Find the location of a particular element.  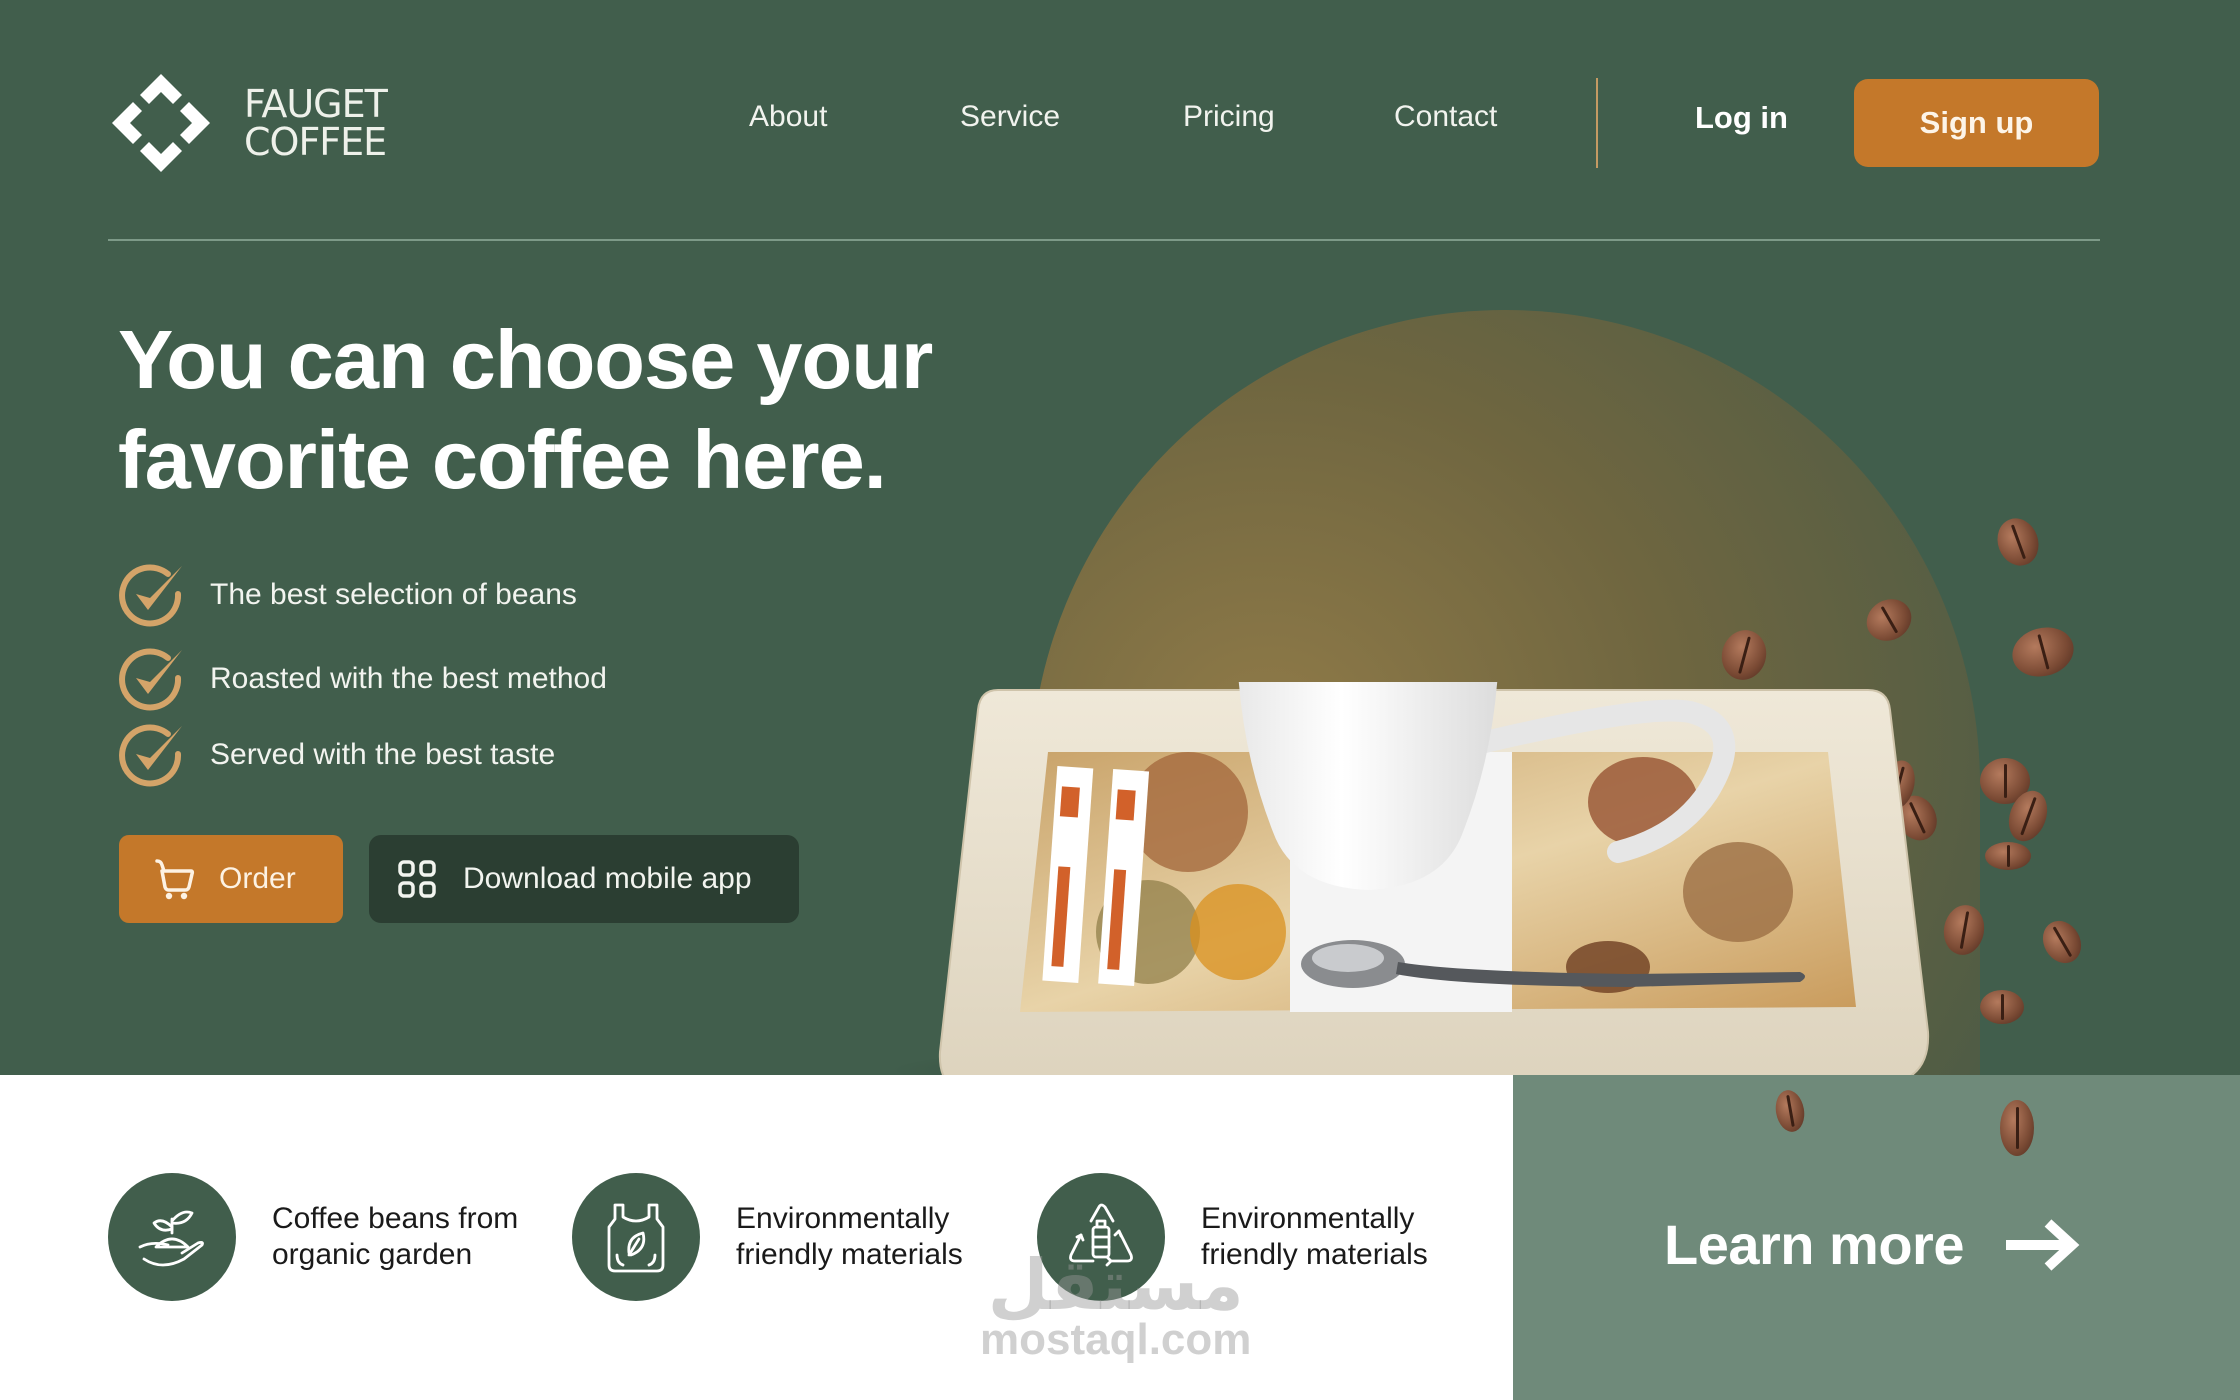

perk-title-line2: friendly materials is located at coordinates (849, 1254).